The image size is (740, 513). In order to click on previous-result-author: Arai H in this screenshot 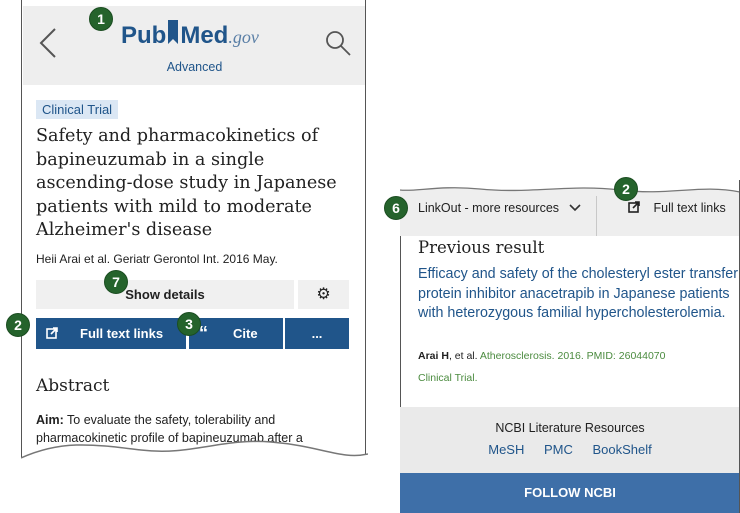, I will do `click(433, 356)`.